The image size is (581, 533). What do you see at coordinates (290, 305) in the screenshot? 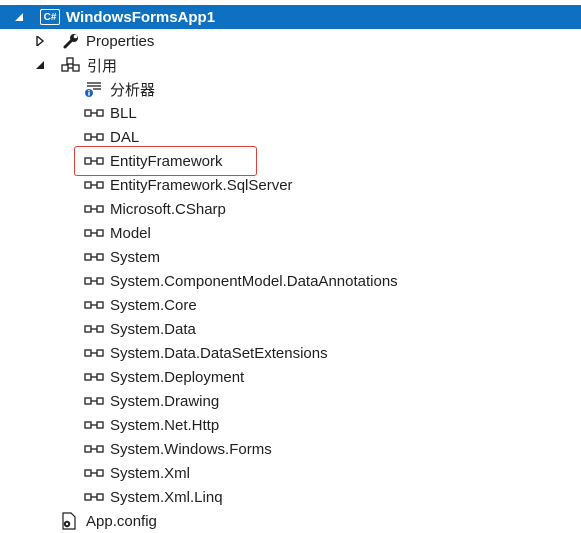
I see `reference-item: System.Core` at bounding box center [290, 305].